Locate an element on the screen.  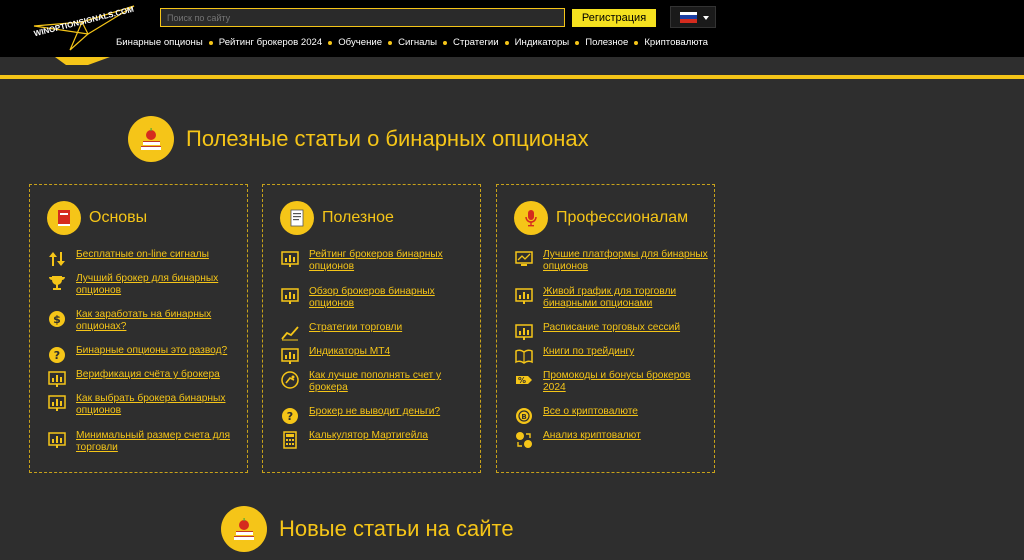
link-deposit: Как лучше пополнять счет у брокера is located at coordinates (377, 382).